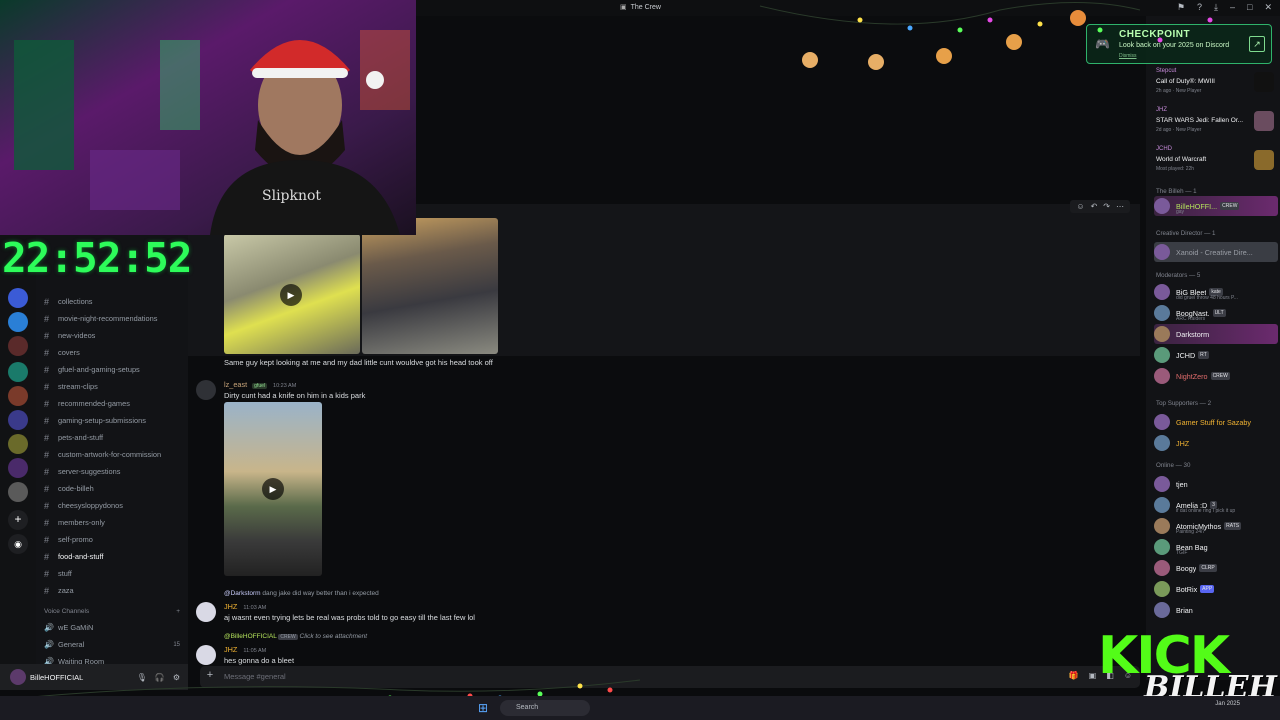  Describe the element at coordinates (18, 520) in the screenshot. I see `add-server-icon: +` at that location.